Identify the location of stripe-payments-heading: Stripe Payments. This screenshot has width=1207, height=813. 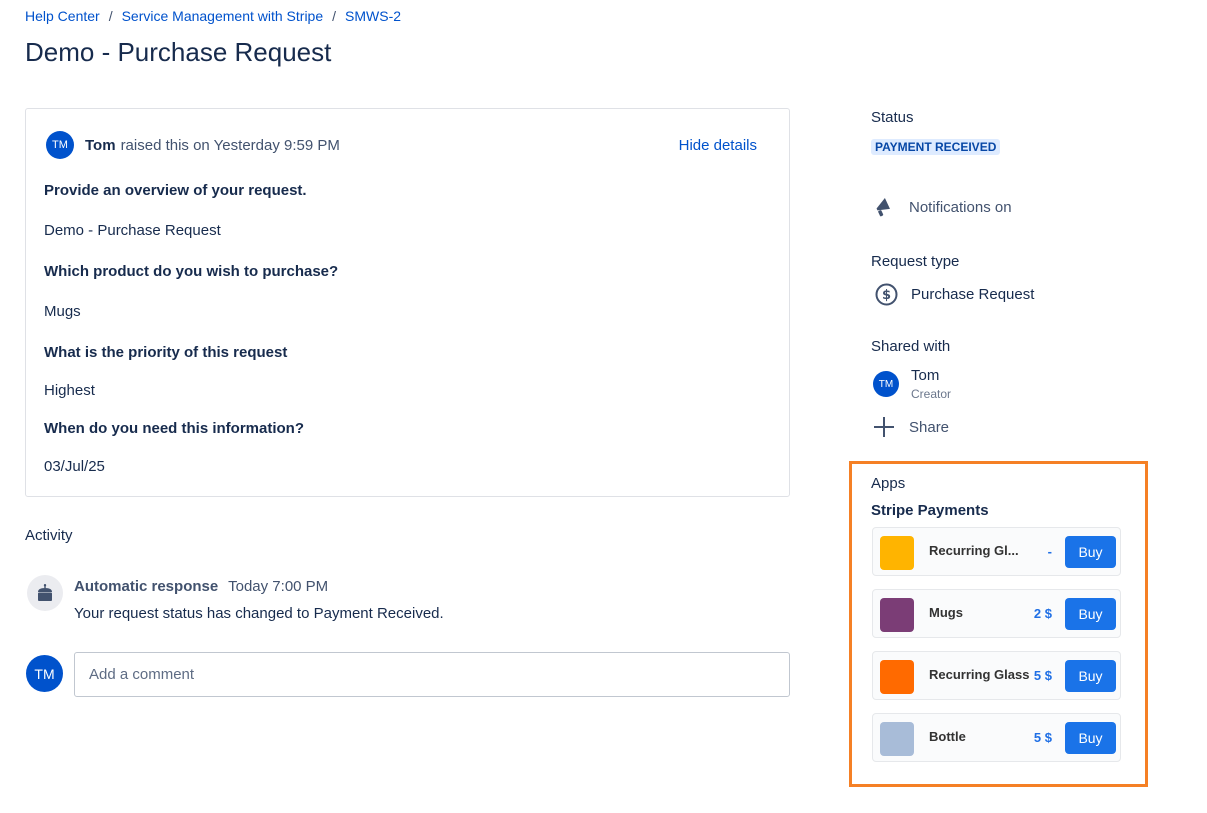
(930, 510).